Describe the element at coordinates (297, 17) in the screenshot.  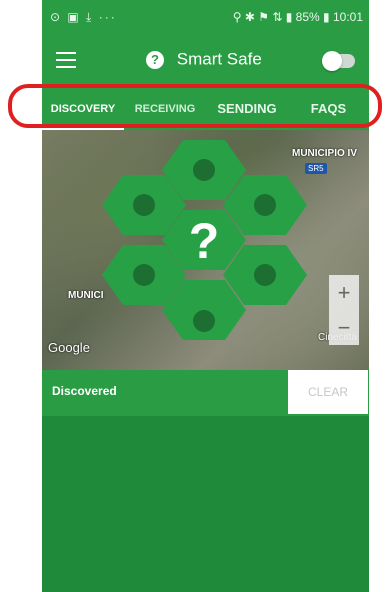
I see `status-right-info: ⚲ ✱ ⚑ ⇅ ▮ 85% ▮ 10:01` at that location.